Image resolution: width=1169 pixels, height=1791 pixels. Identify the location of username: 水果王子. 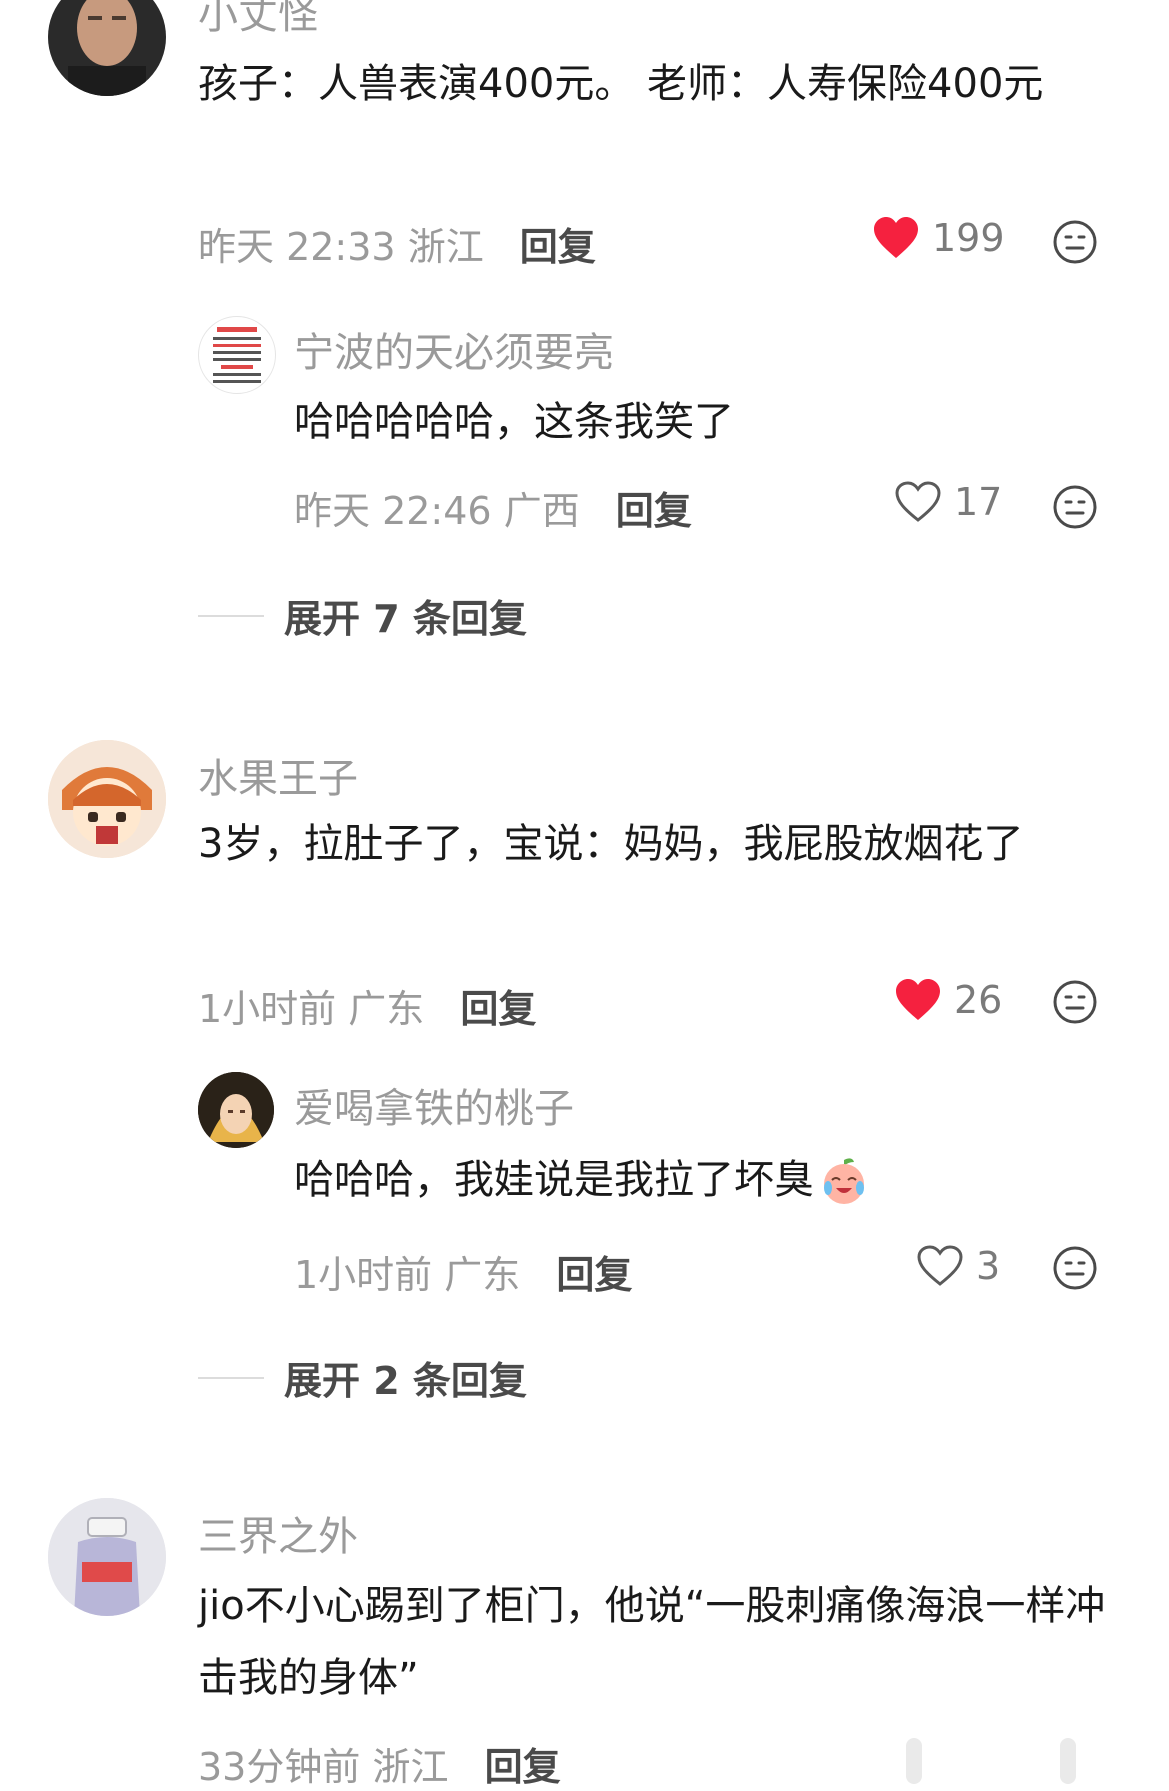
(278, 775).